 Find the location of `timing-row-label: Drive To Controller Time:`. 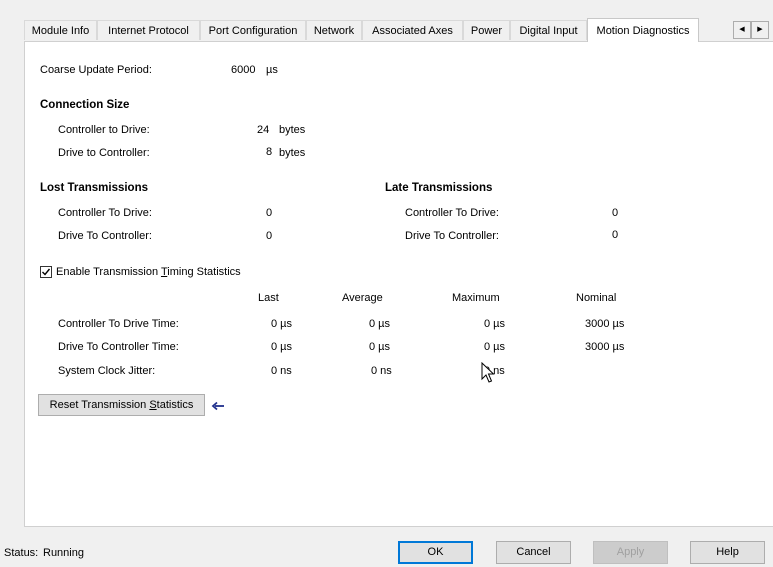

timing-row-label: Drive To Controller Time: is located at coordinates (118, 347).